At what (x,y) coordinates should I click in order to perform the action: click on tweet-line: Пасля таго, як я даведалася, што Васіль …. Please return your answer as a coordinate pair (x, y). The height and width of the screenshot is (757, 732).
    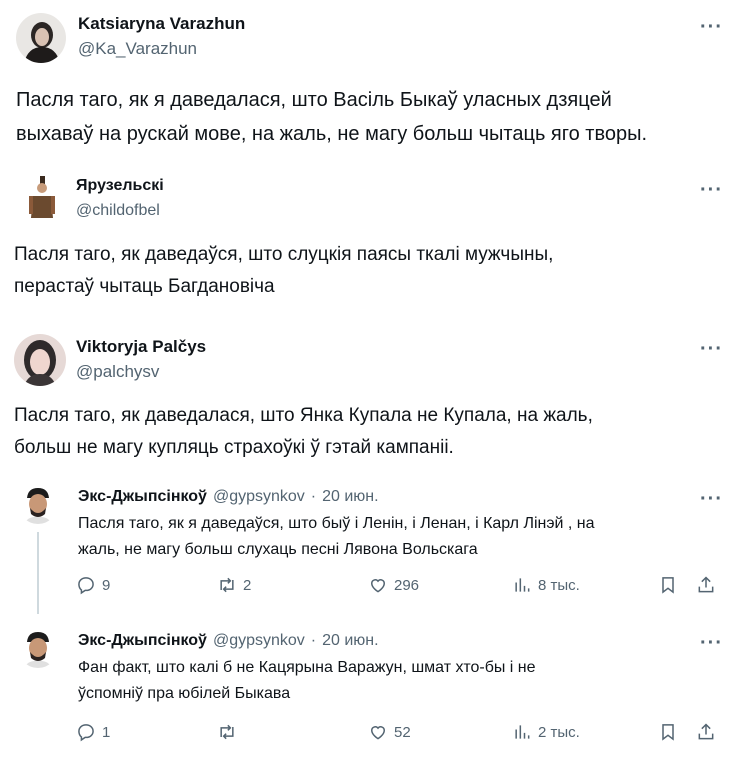
    Looking at the image, I should click on (314, 100).